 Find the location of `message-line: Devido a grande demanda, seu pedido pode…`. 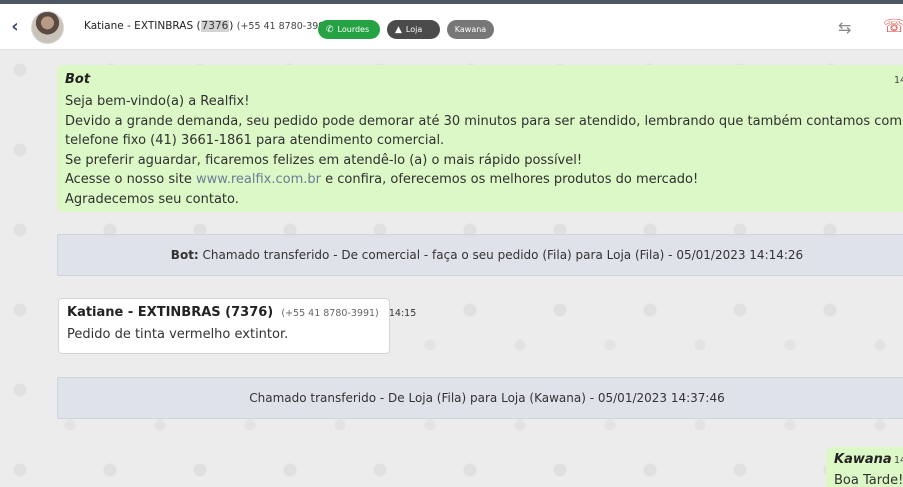

message-line: Devido a grande demanda, seu pedido pode… is located at coordinates (484, 121).